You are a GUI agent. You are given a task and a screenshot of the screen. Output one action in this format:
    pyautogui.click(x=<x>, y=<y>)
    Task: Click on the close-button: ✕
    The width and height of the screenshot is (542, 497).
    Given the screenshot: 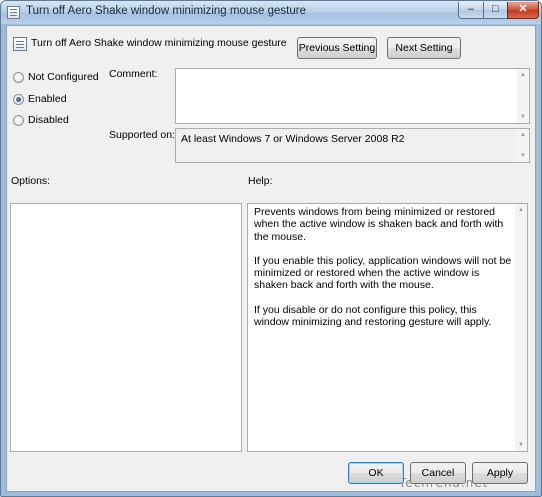 What is the action you would take?
    pyautogui.click(x=523, y=10)
    